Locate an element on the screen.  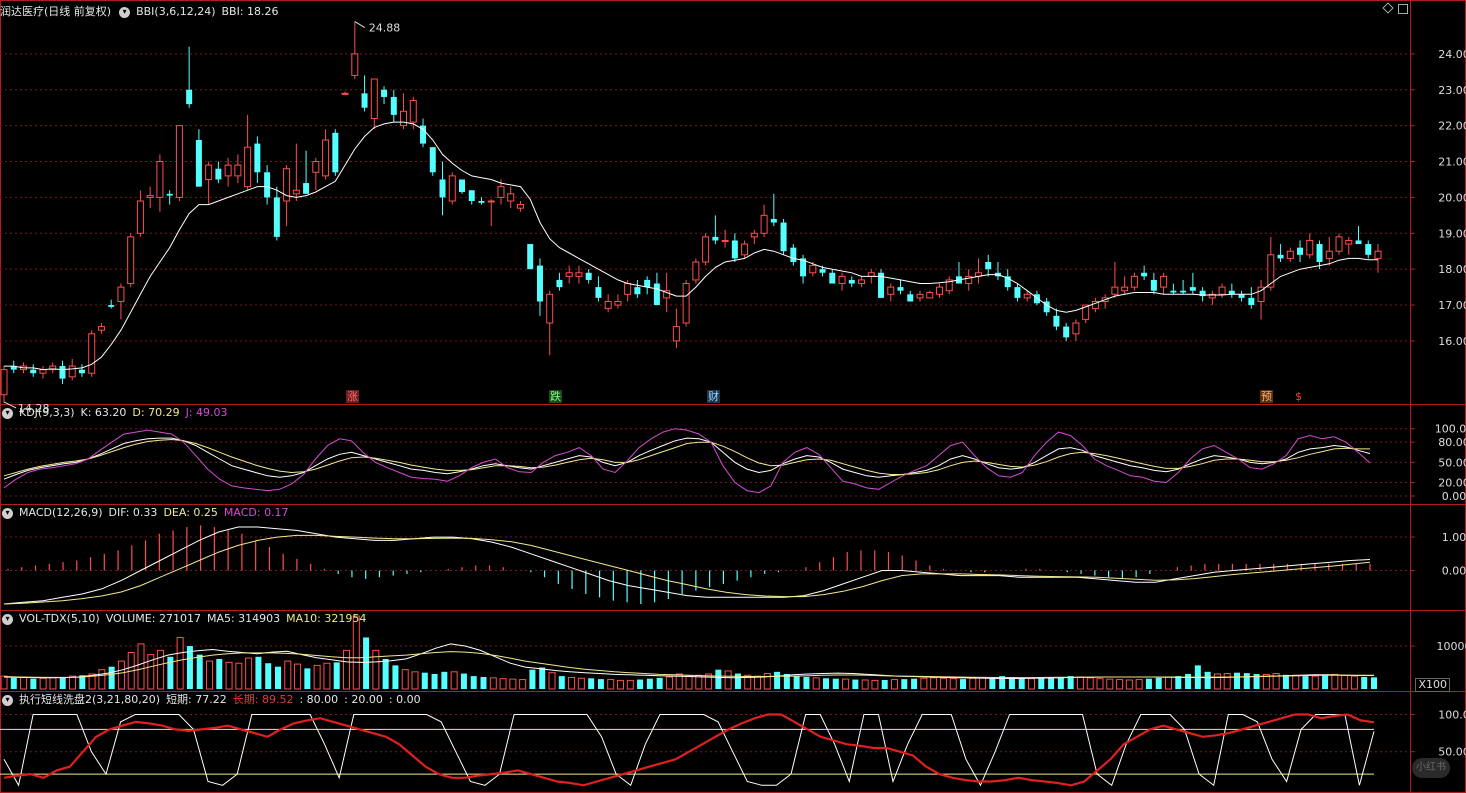
zx-l80: : 80.00 is located at coordinates (319, 699).